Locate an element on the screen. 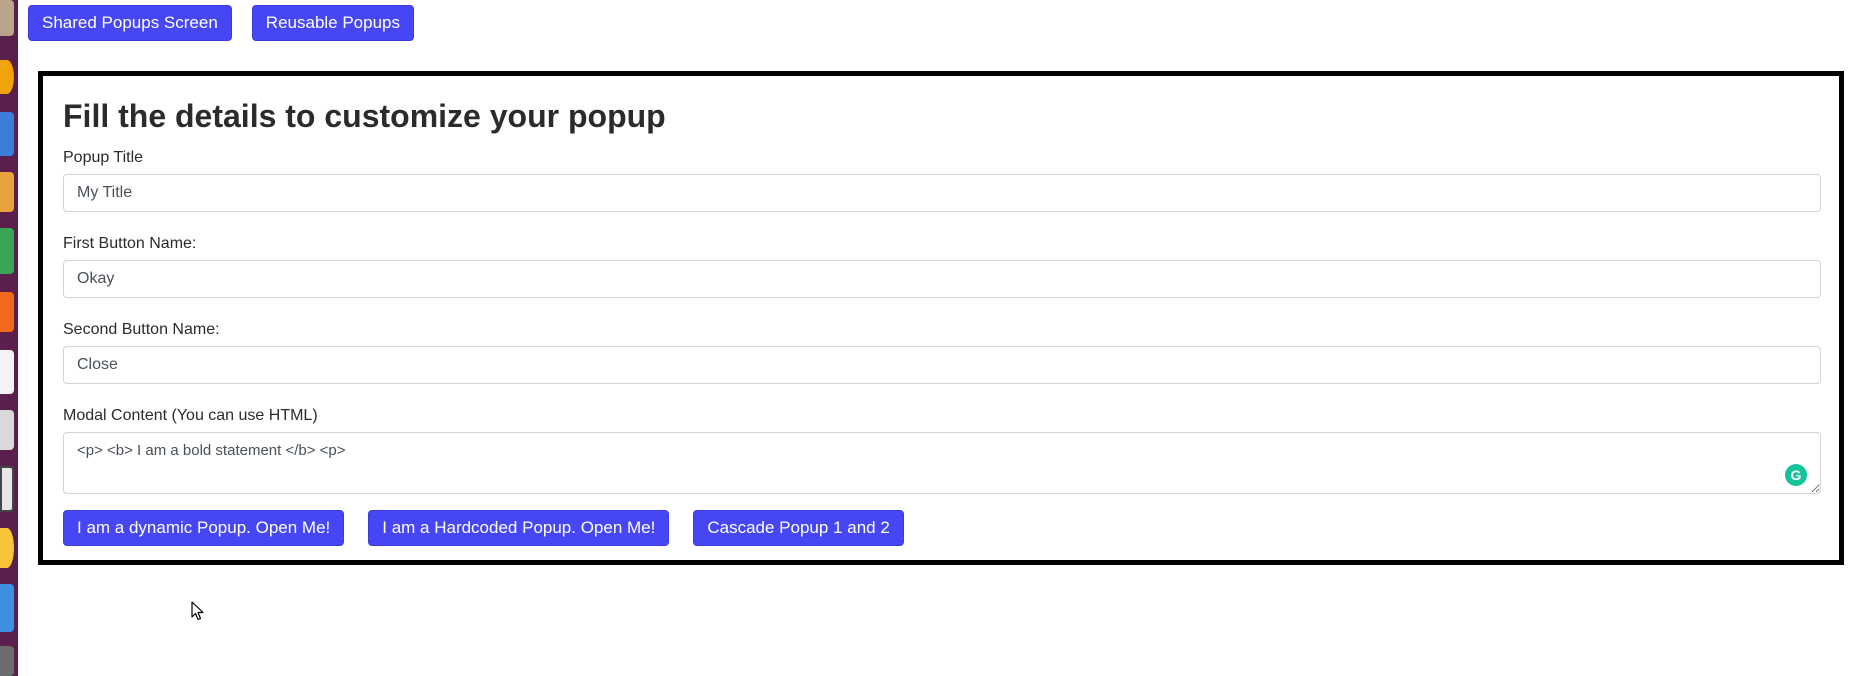 The image size is (1850, 676). open-dynamic-popup-button: I am a dynamic Popup. Open Me! is located at coordinates (204, 528).